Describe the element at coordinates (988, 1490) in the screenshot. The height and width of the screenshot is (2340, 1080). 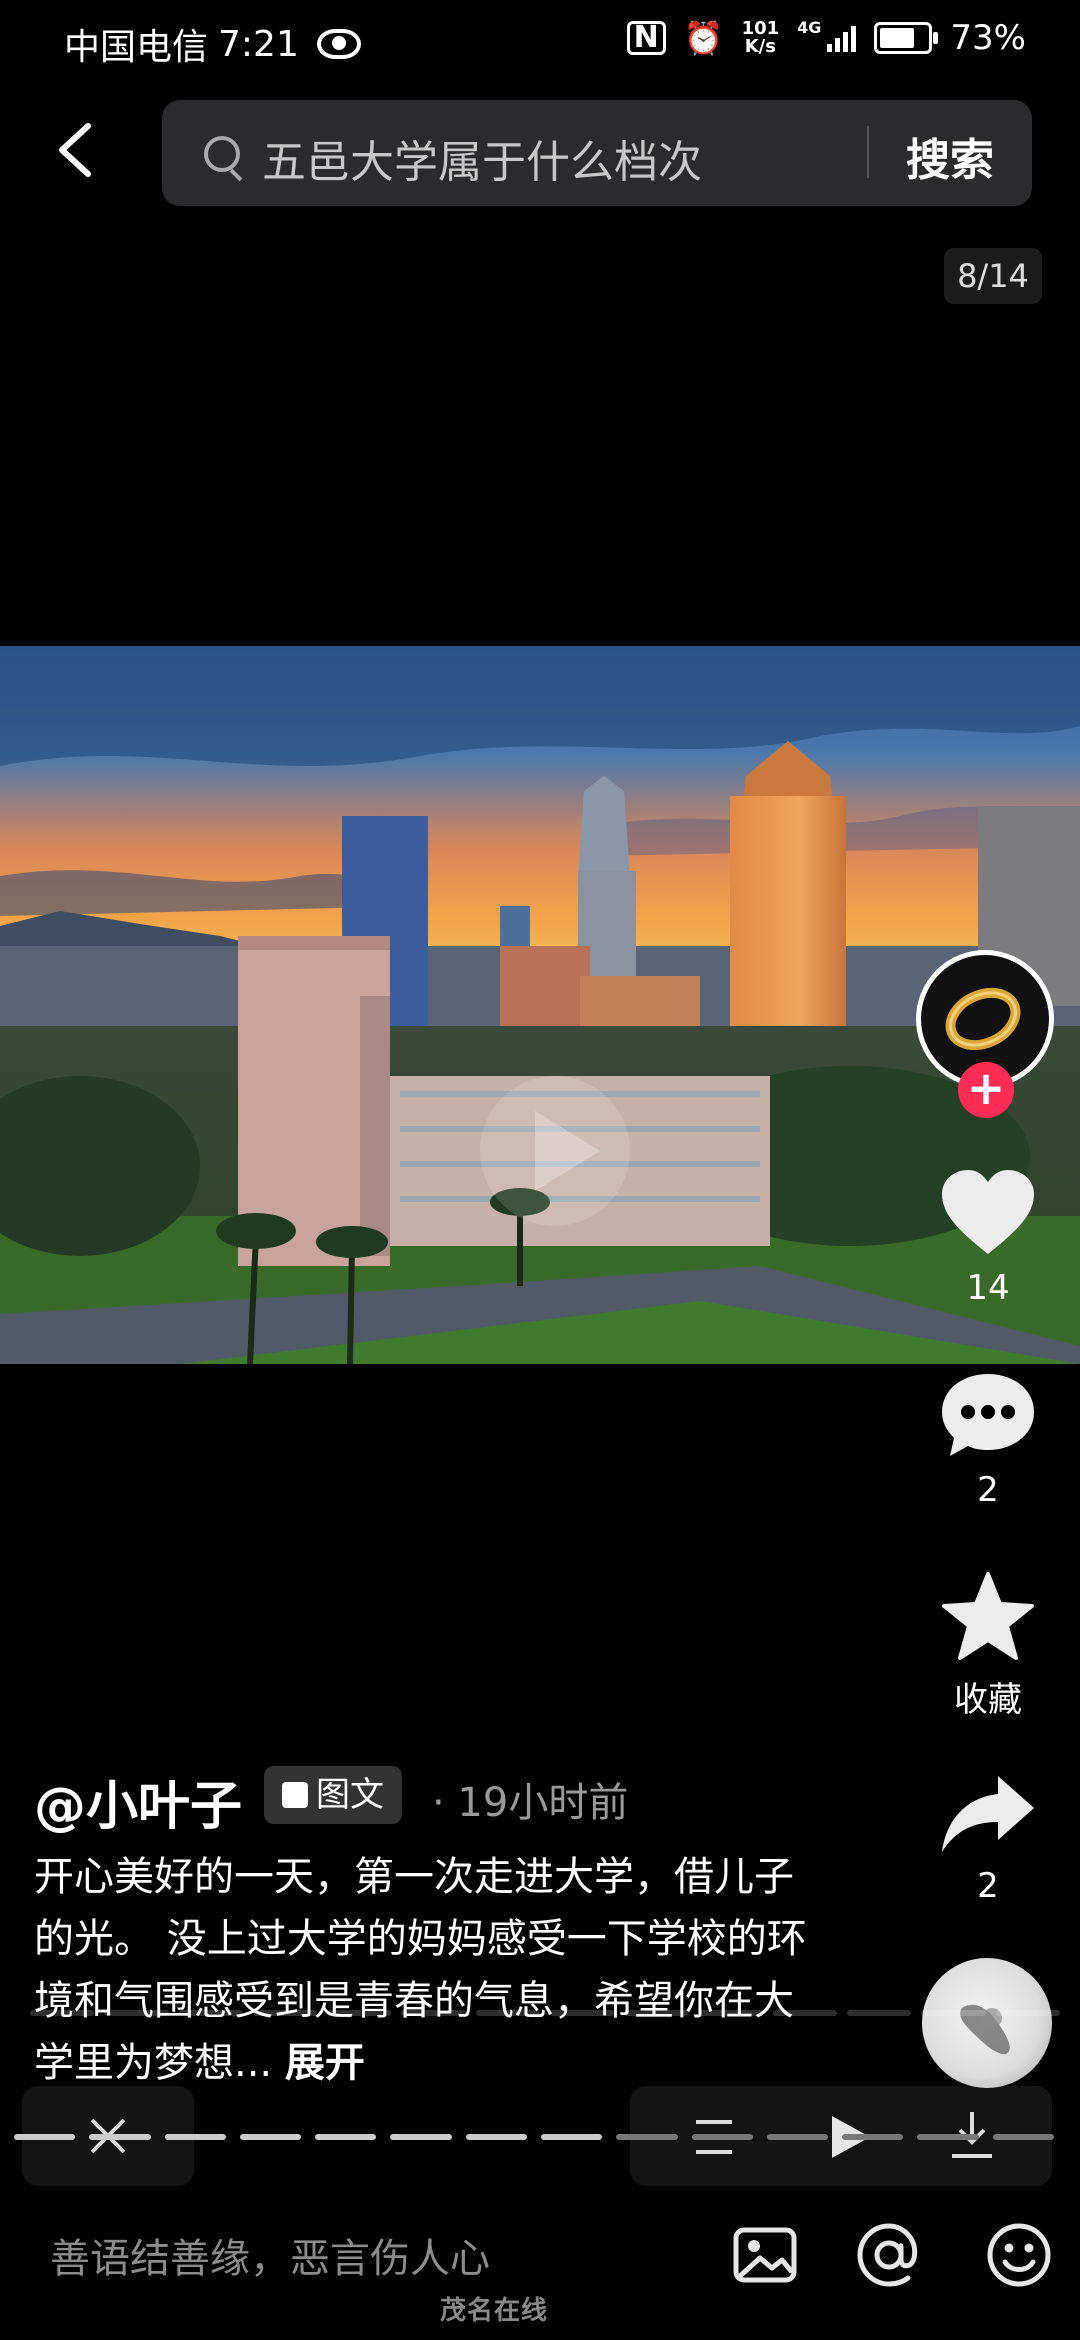
I see `comment-count: 2` at that location.